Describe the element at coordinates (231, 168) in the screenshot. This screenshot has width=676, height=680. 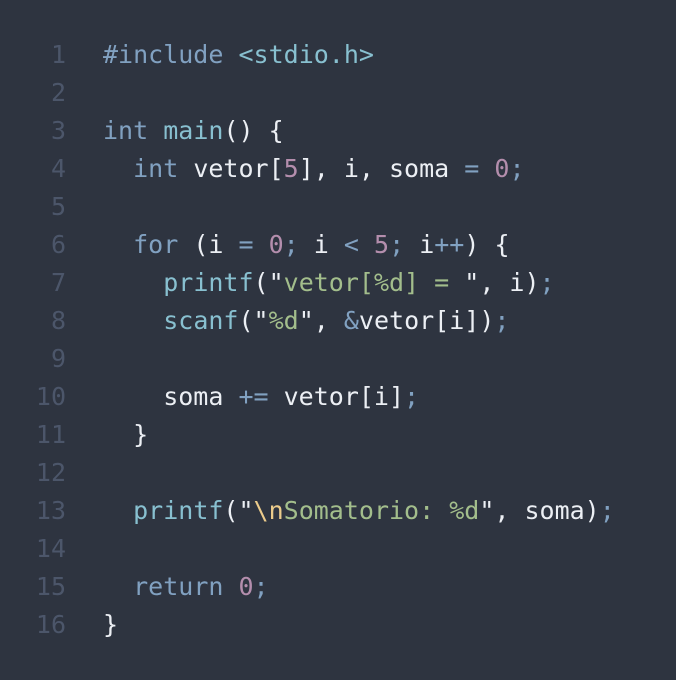
I see `code-token: vetor[` at that location.